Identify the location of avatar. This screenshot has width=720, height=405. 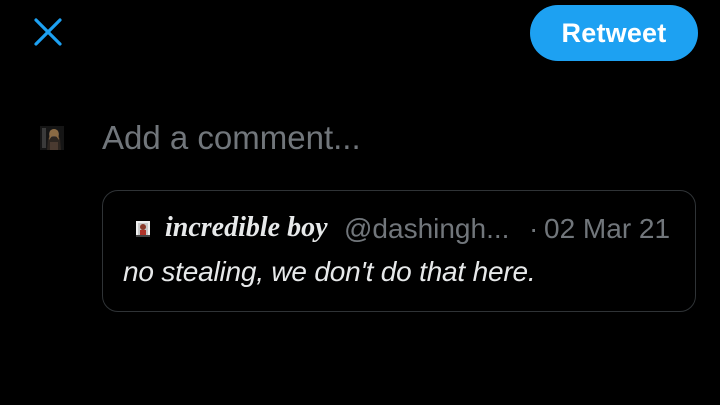
(52, 138).